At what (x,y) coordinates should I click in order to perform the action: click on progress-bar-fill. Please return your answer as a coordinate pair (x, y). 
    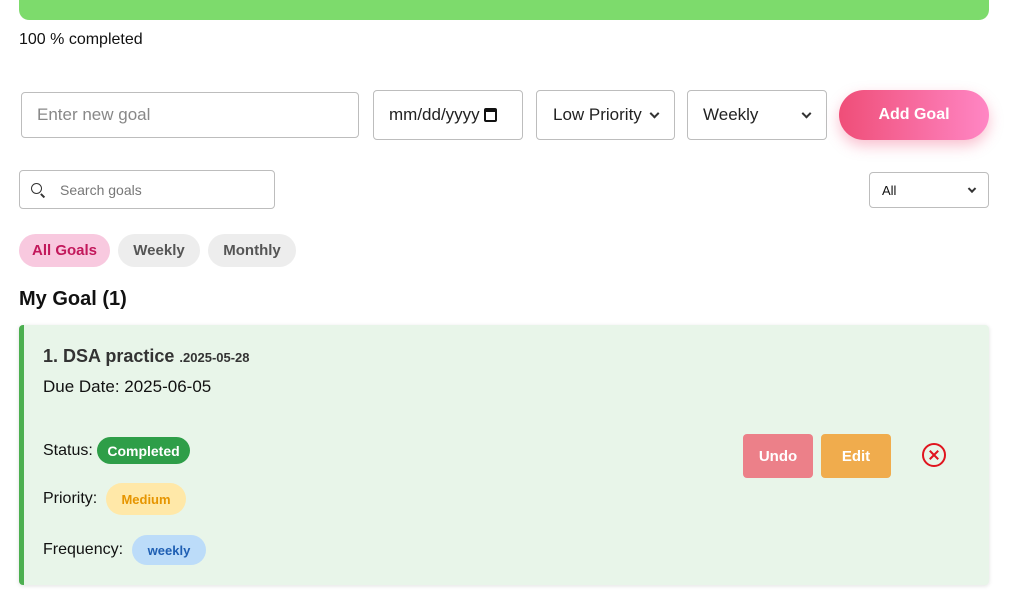
    Looking at the image, I should click on (504, 10).